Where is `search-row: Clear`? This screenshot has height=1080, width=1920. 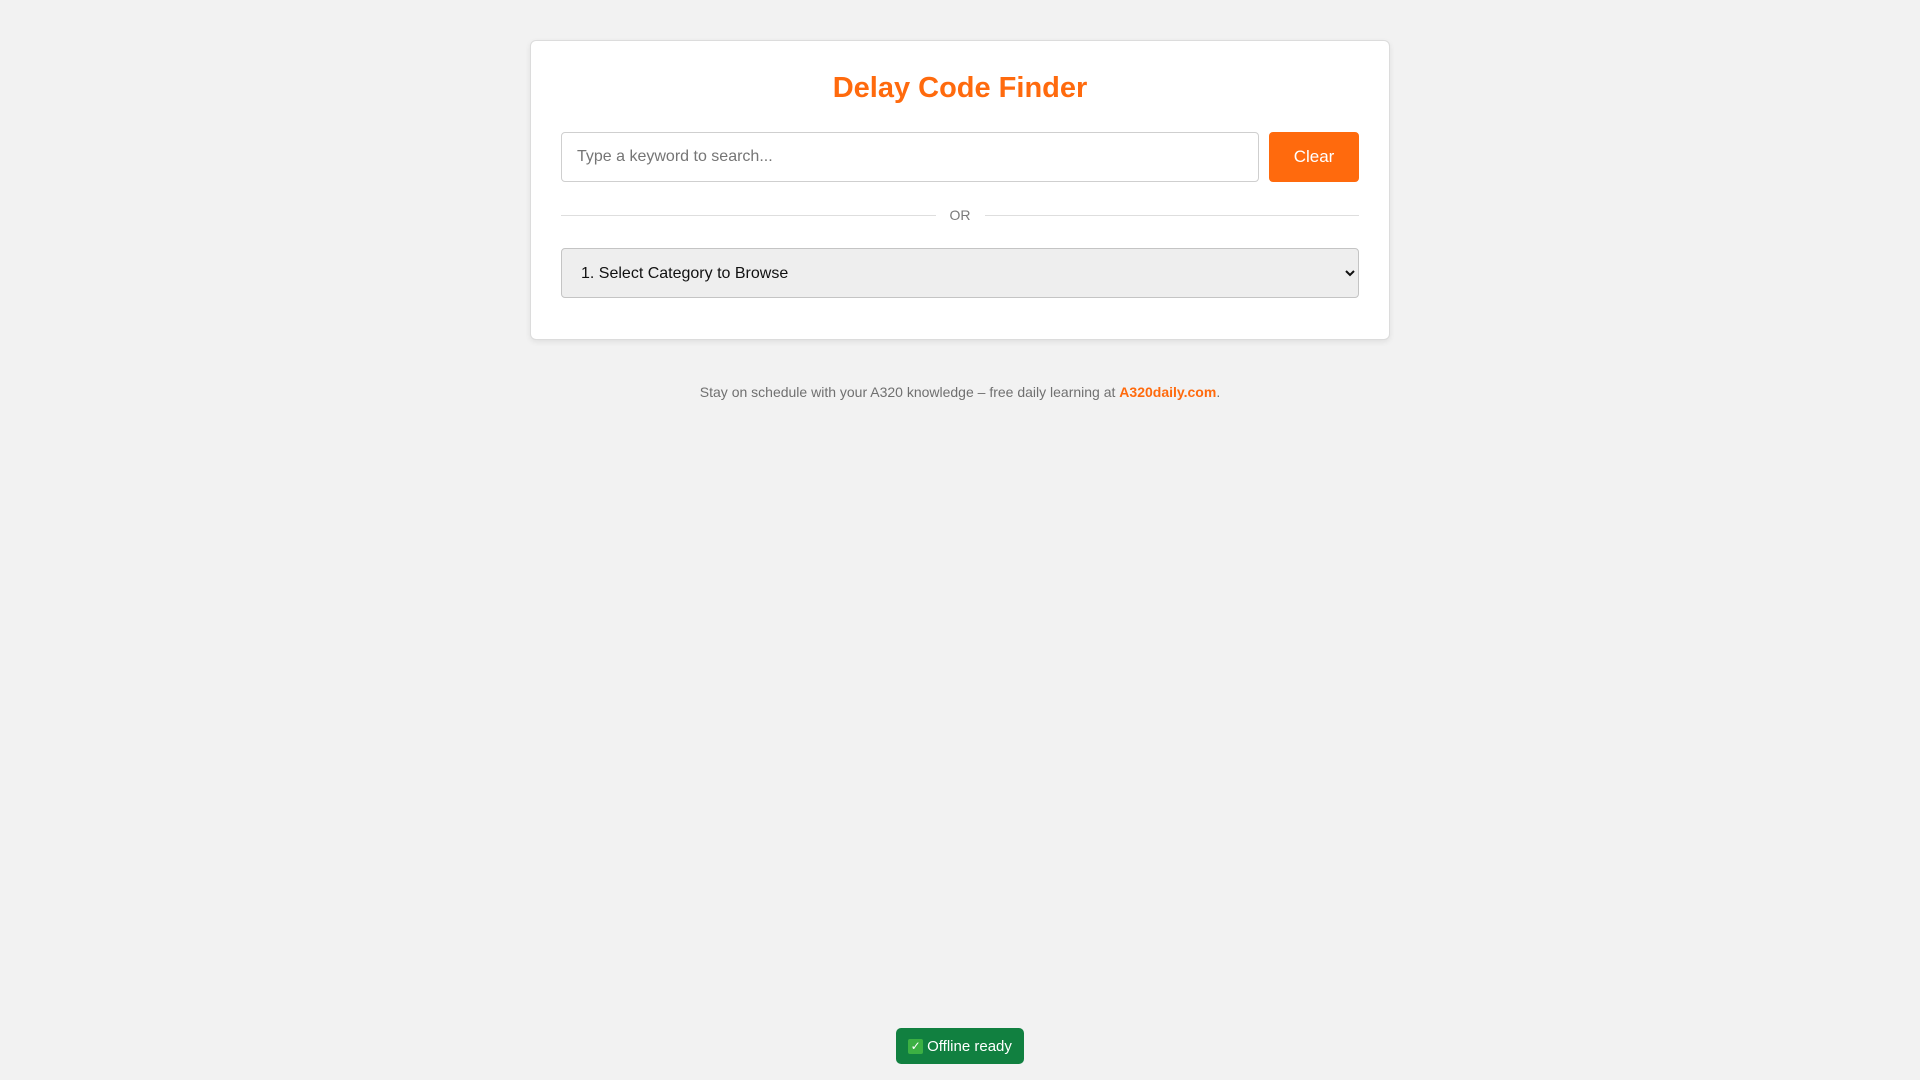 search-row: Clear is located at coordinates (960, 157).